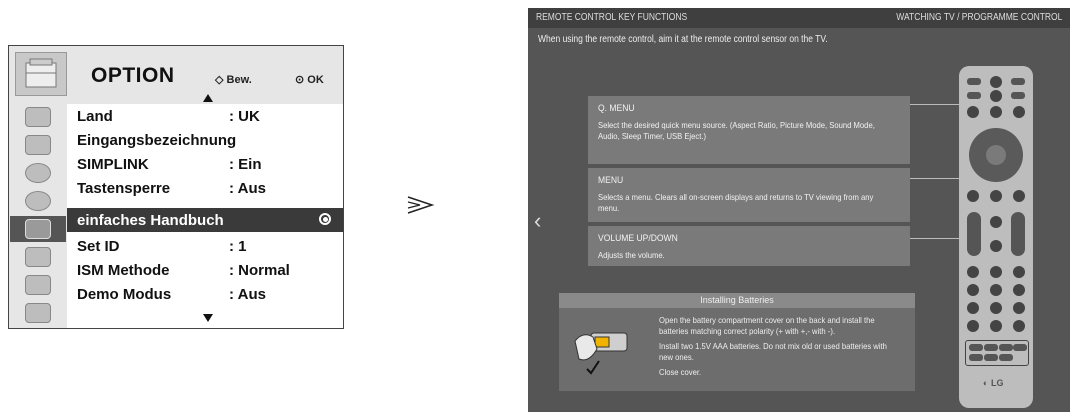 The height and width of the screenshot is (420, 1074). Describe the element at coordinates (1006, 347) in the screenshot. I see `yellow-key` at that location.